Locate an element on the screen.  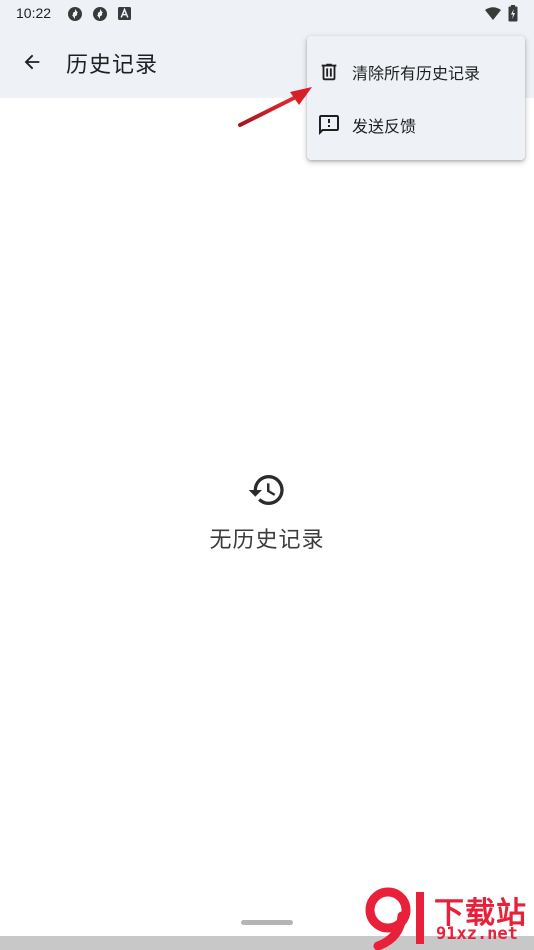
history-icon is located at coordinates (266, 490).